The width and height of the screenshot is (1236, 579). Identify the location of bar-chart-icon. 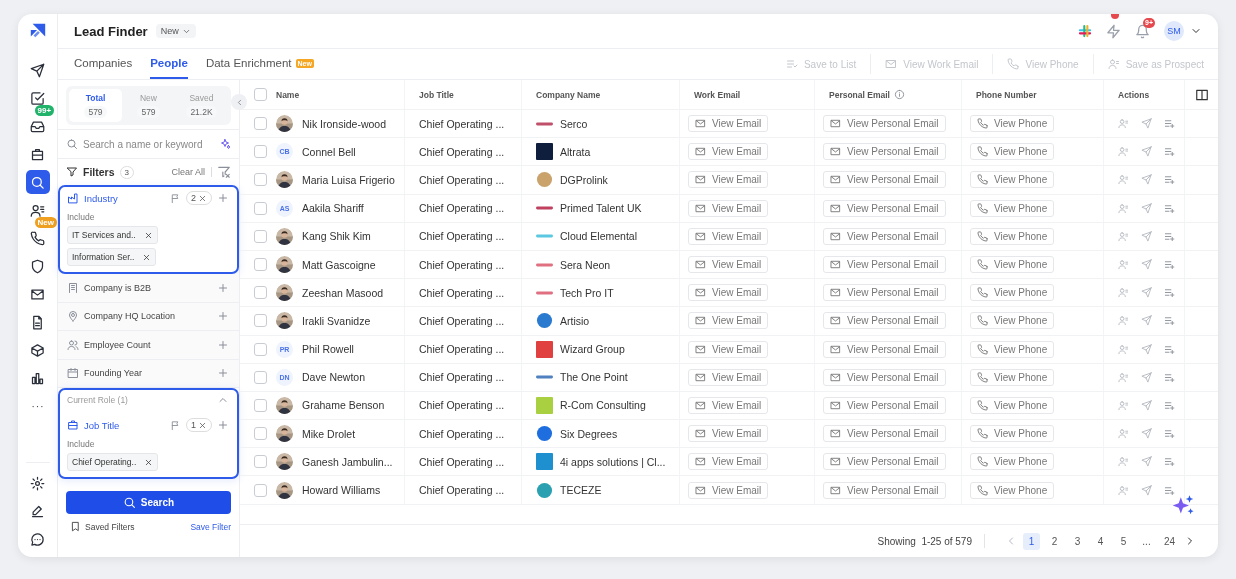
(37, 378).